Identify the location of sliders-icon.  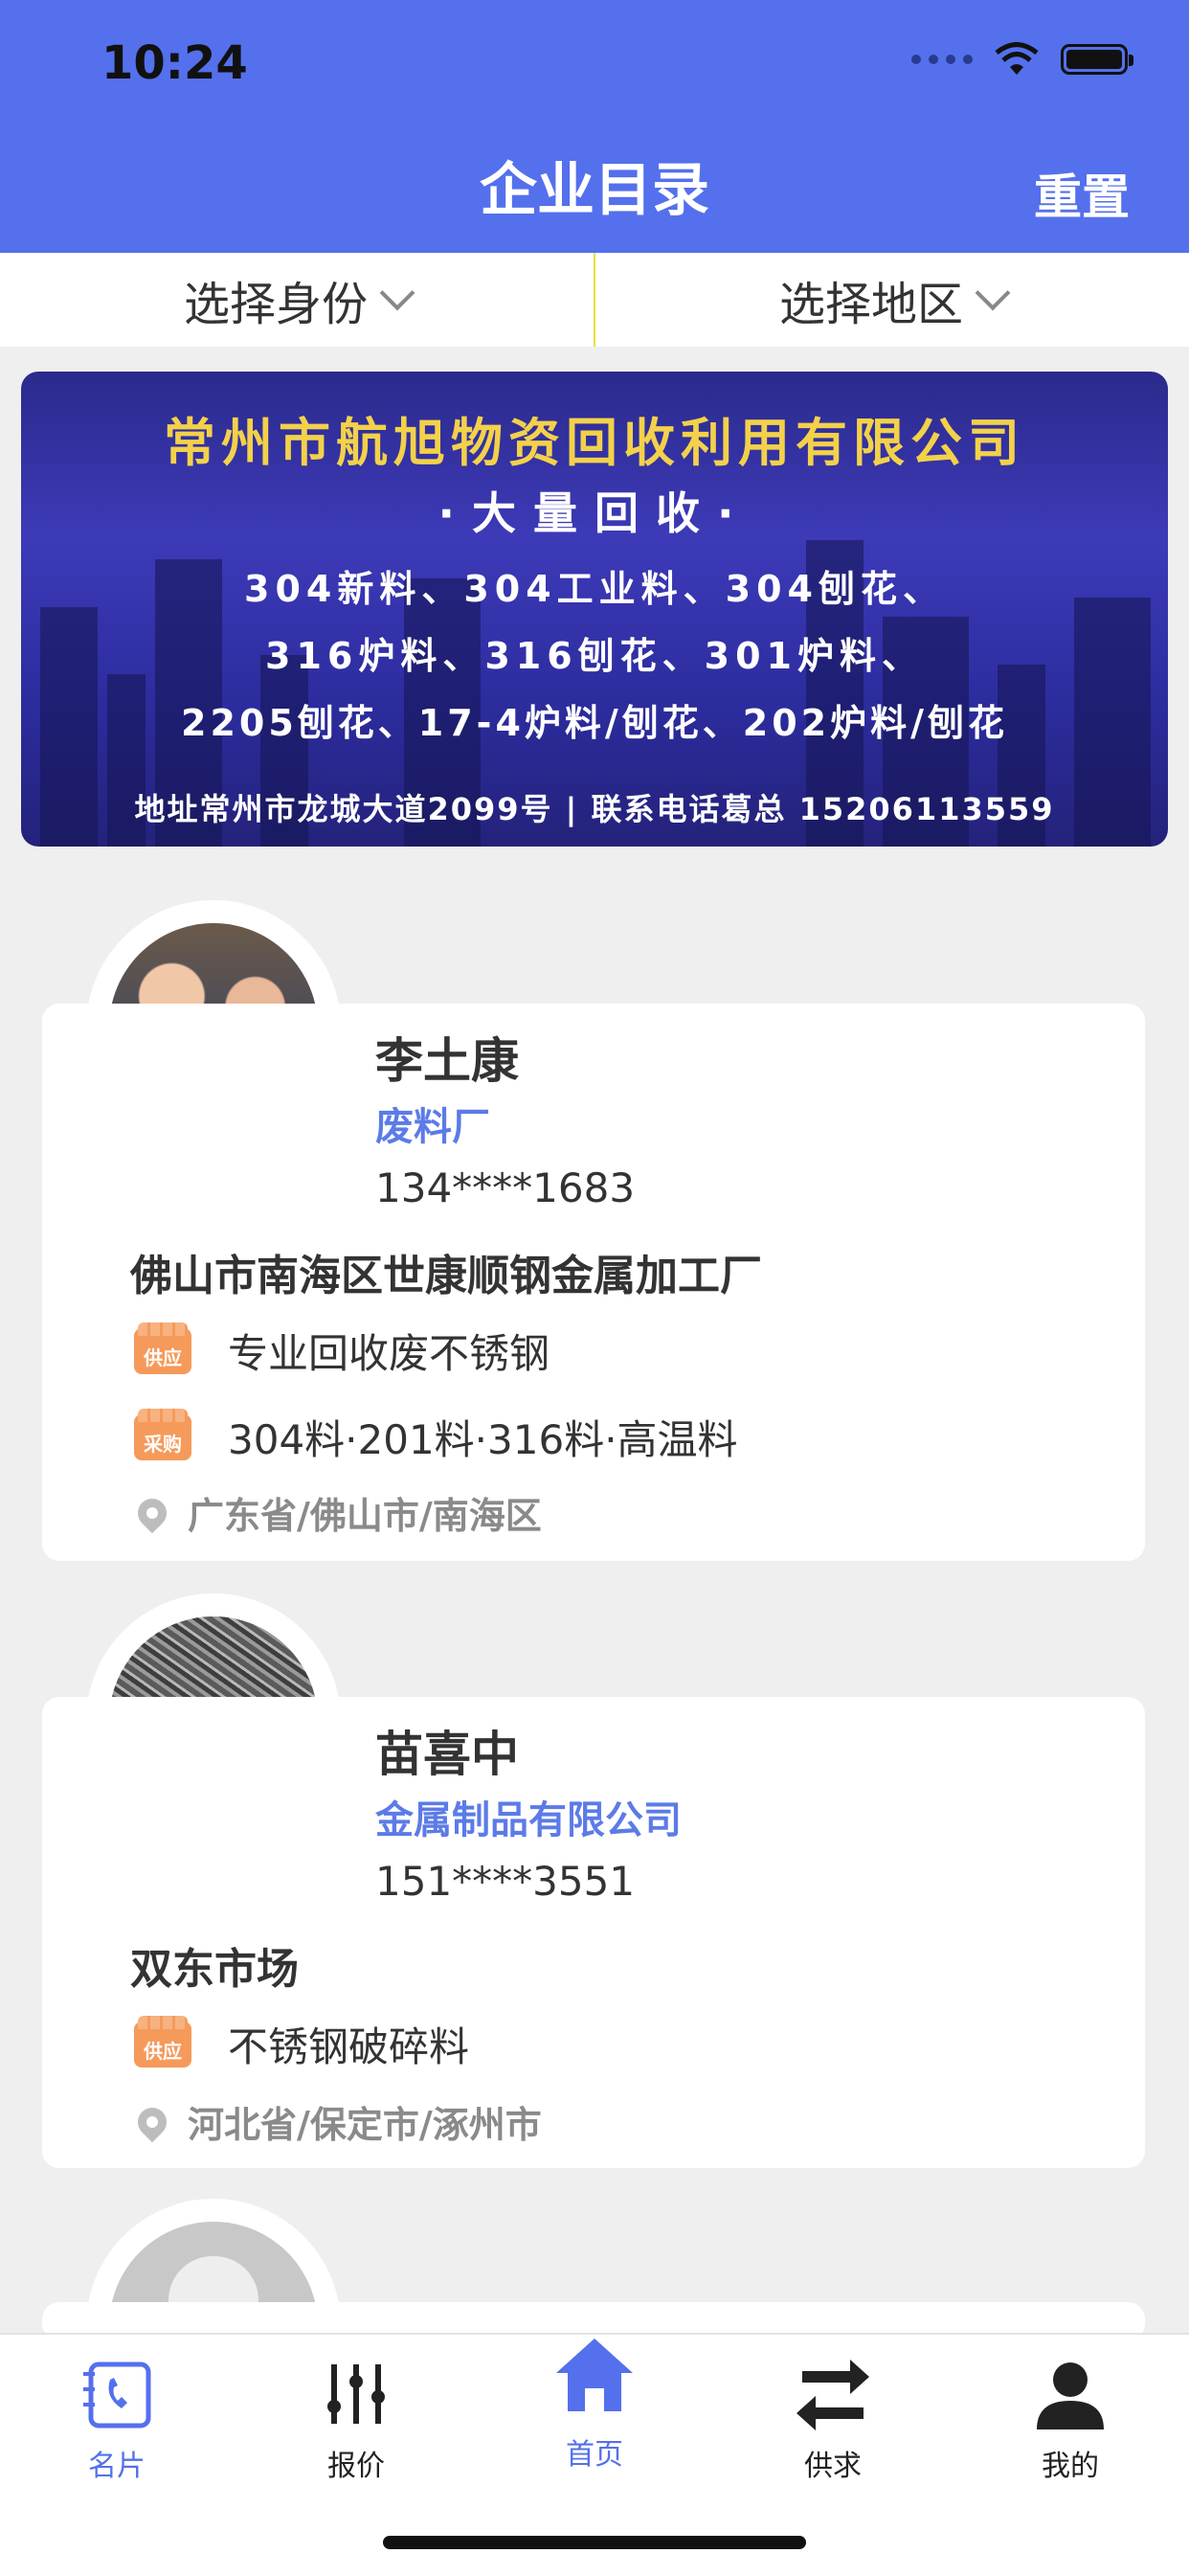
(356, 2394).